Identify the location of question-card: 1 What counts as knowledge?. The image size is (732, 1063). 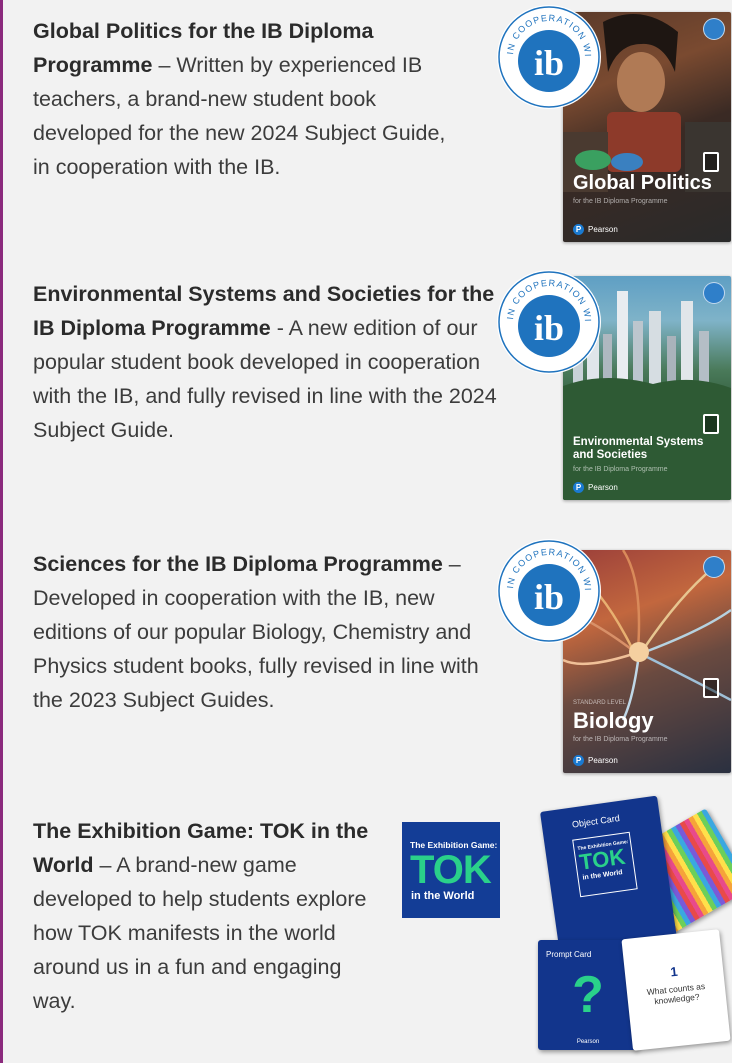
(676, 990).